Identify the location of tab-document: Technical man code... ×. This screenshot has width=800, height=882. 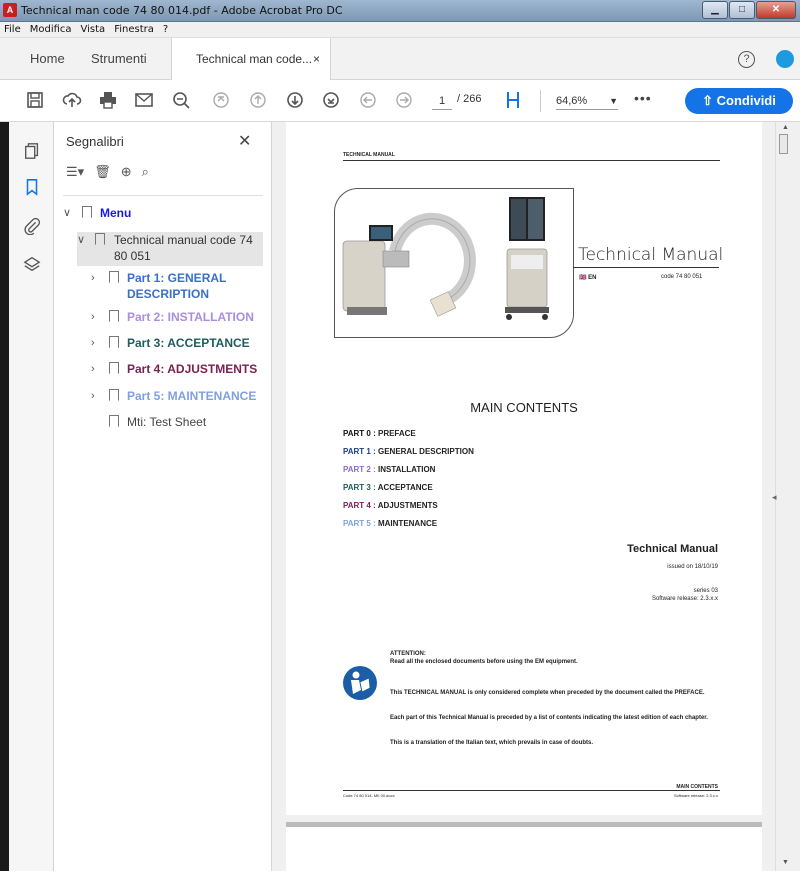
(251, 59).